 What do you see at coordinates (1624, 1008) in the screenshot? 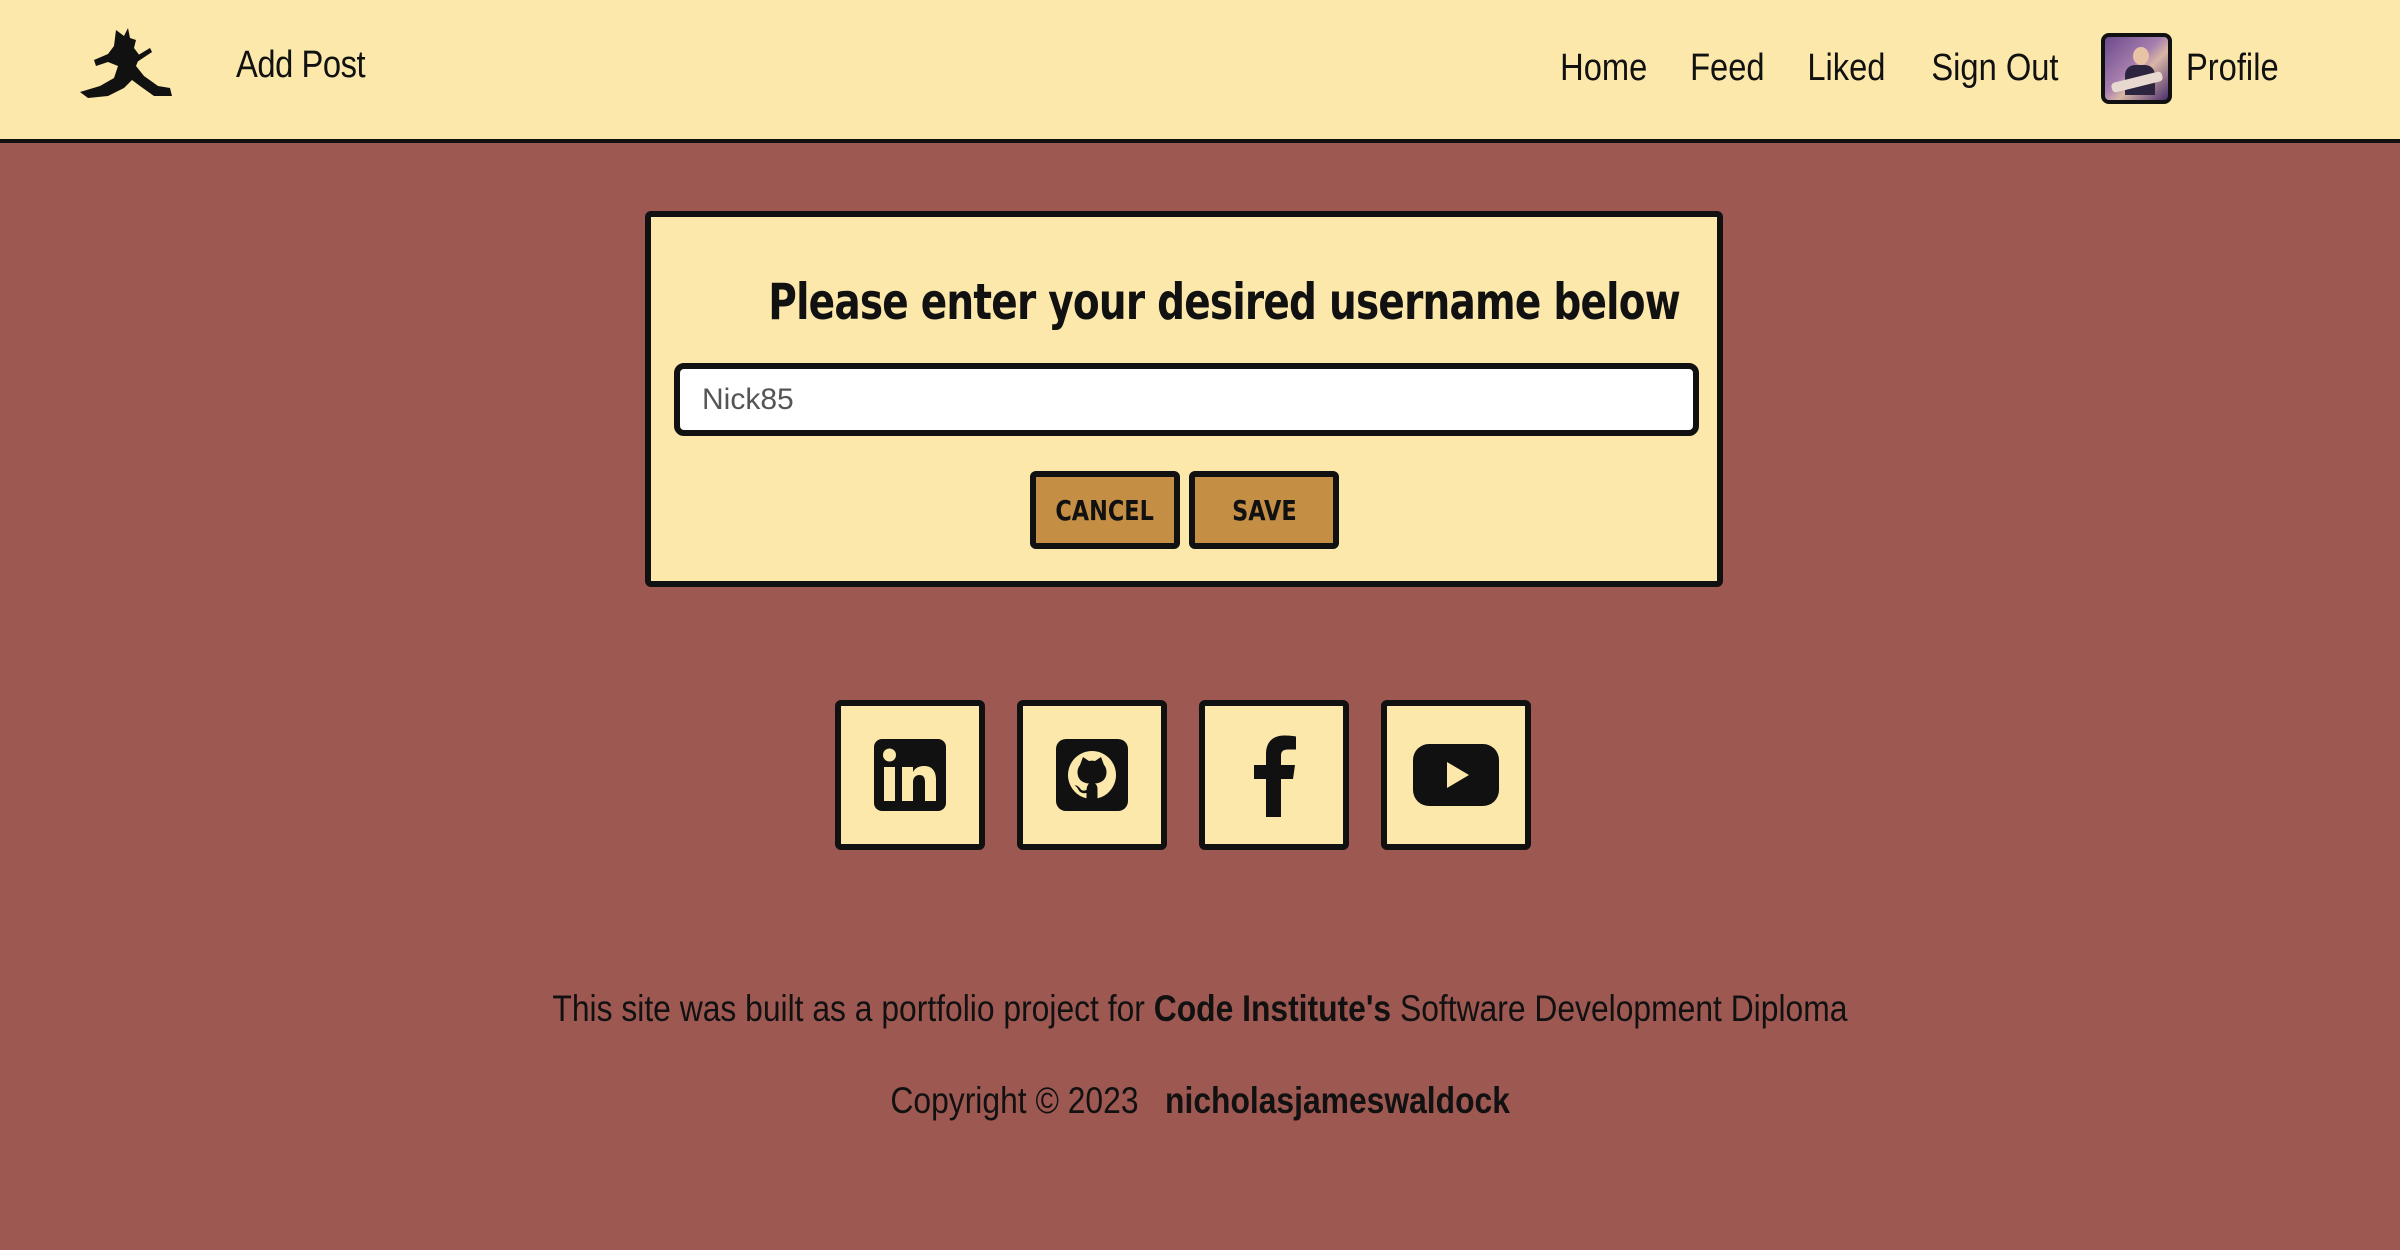
I see `footer-credit-suffix: Software Development Diploma` at bounding box center [1624, 1008].